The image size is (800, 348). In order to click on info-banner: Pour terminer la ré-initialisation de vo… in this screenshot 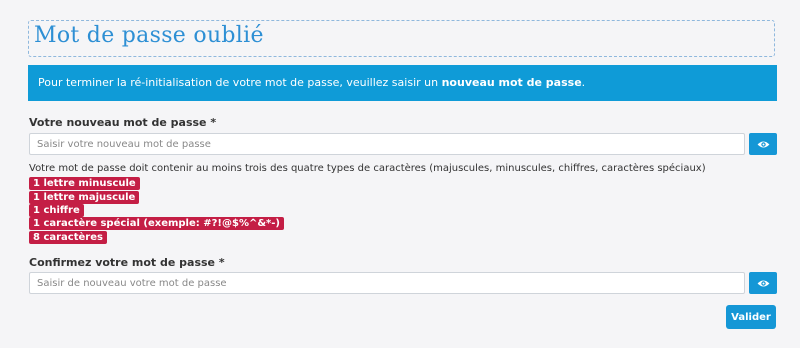, I will do `click(402, 83)`.